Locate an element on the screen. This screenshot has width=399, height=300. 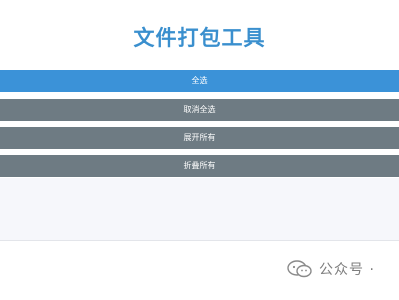
expand-all-button: 展开所有 is located at coordinates (199, 138).